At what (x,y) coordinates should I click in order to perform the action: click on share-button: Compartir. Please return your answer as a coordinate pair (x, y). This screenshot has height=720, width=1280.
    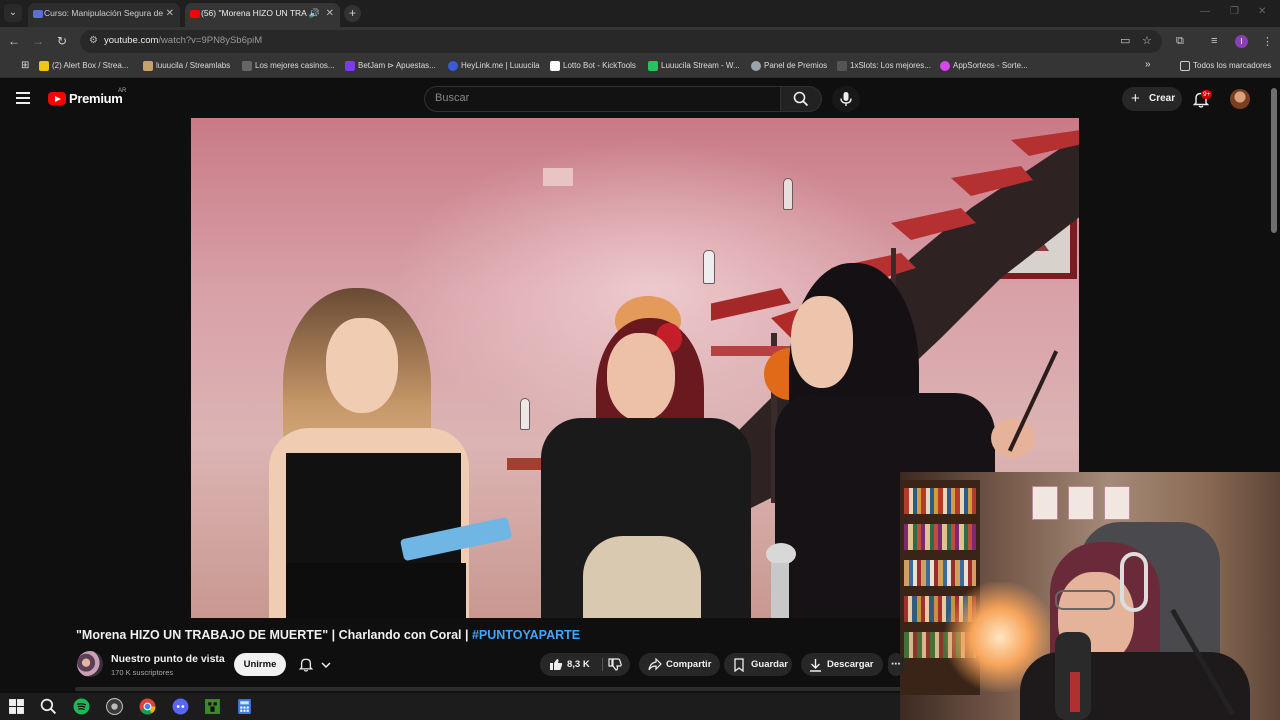
    Looking at the image, I should click on (679, 664).